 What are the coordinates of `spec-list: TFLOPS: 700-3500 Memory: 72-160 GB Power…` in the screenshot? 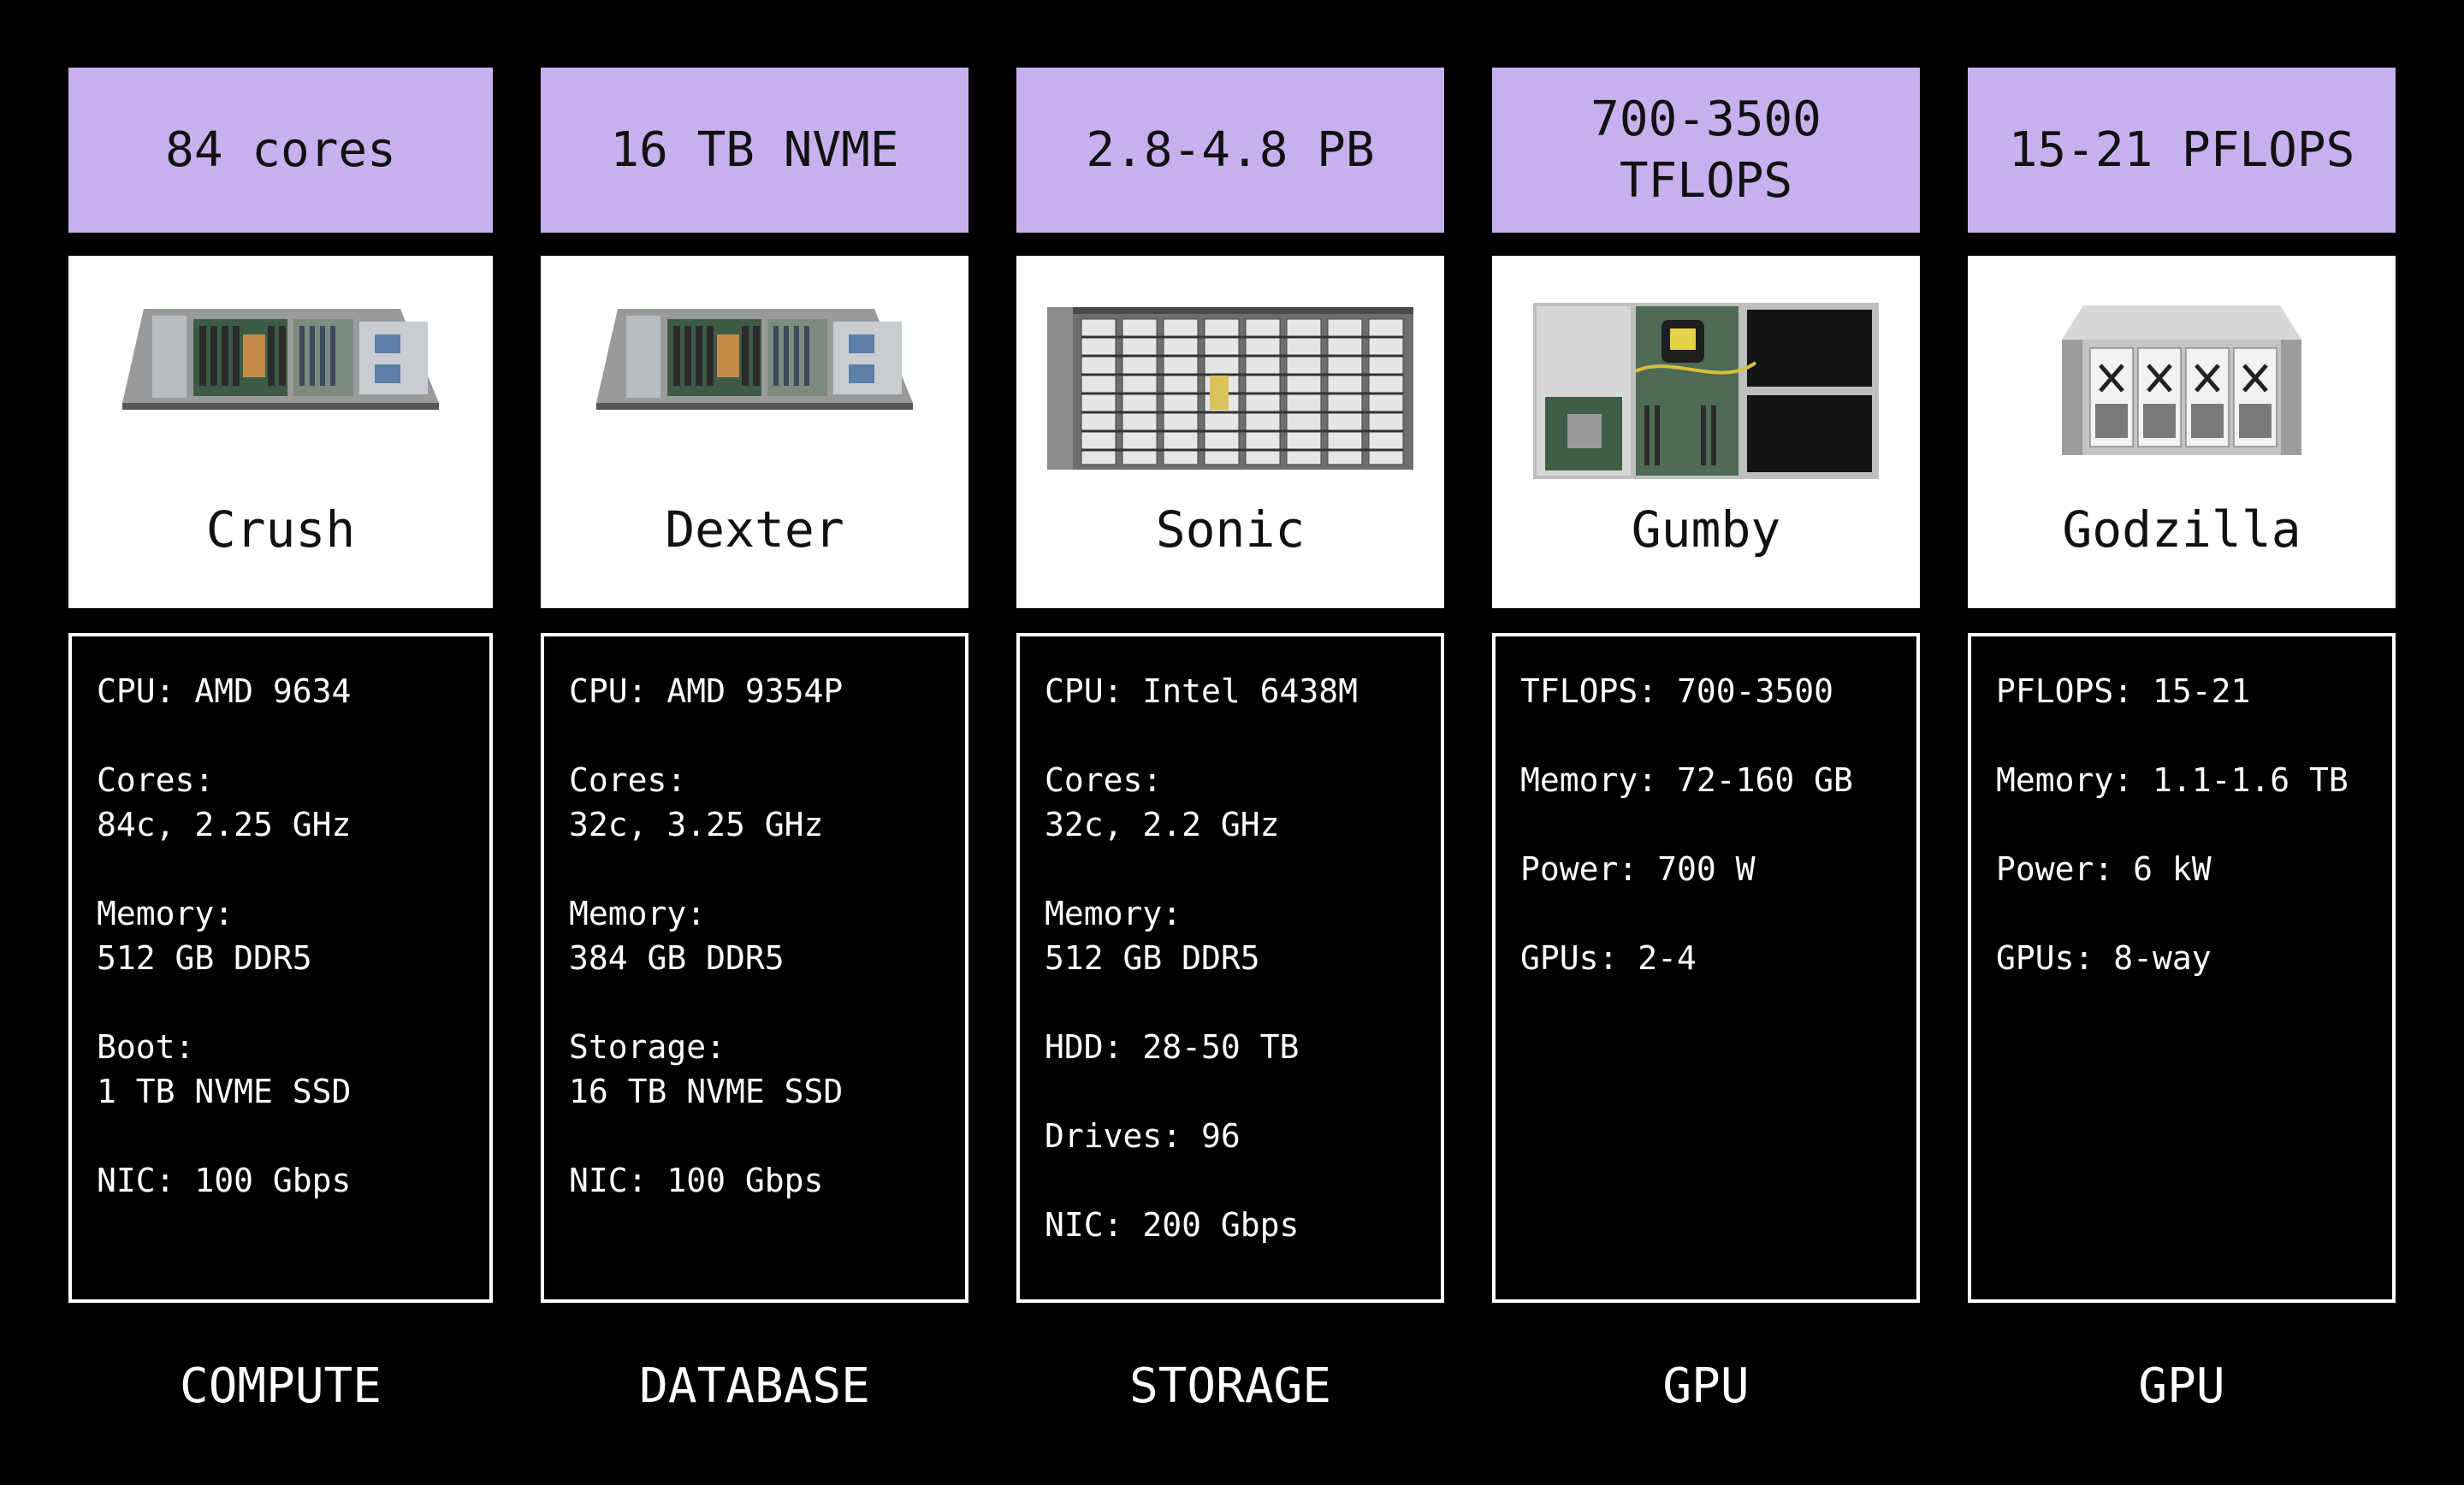 It's located at (1718, 824).